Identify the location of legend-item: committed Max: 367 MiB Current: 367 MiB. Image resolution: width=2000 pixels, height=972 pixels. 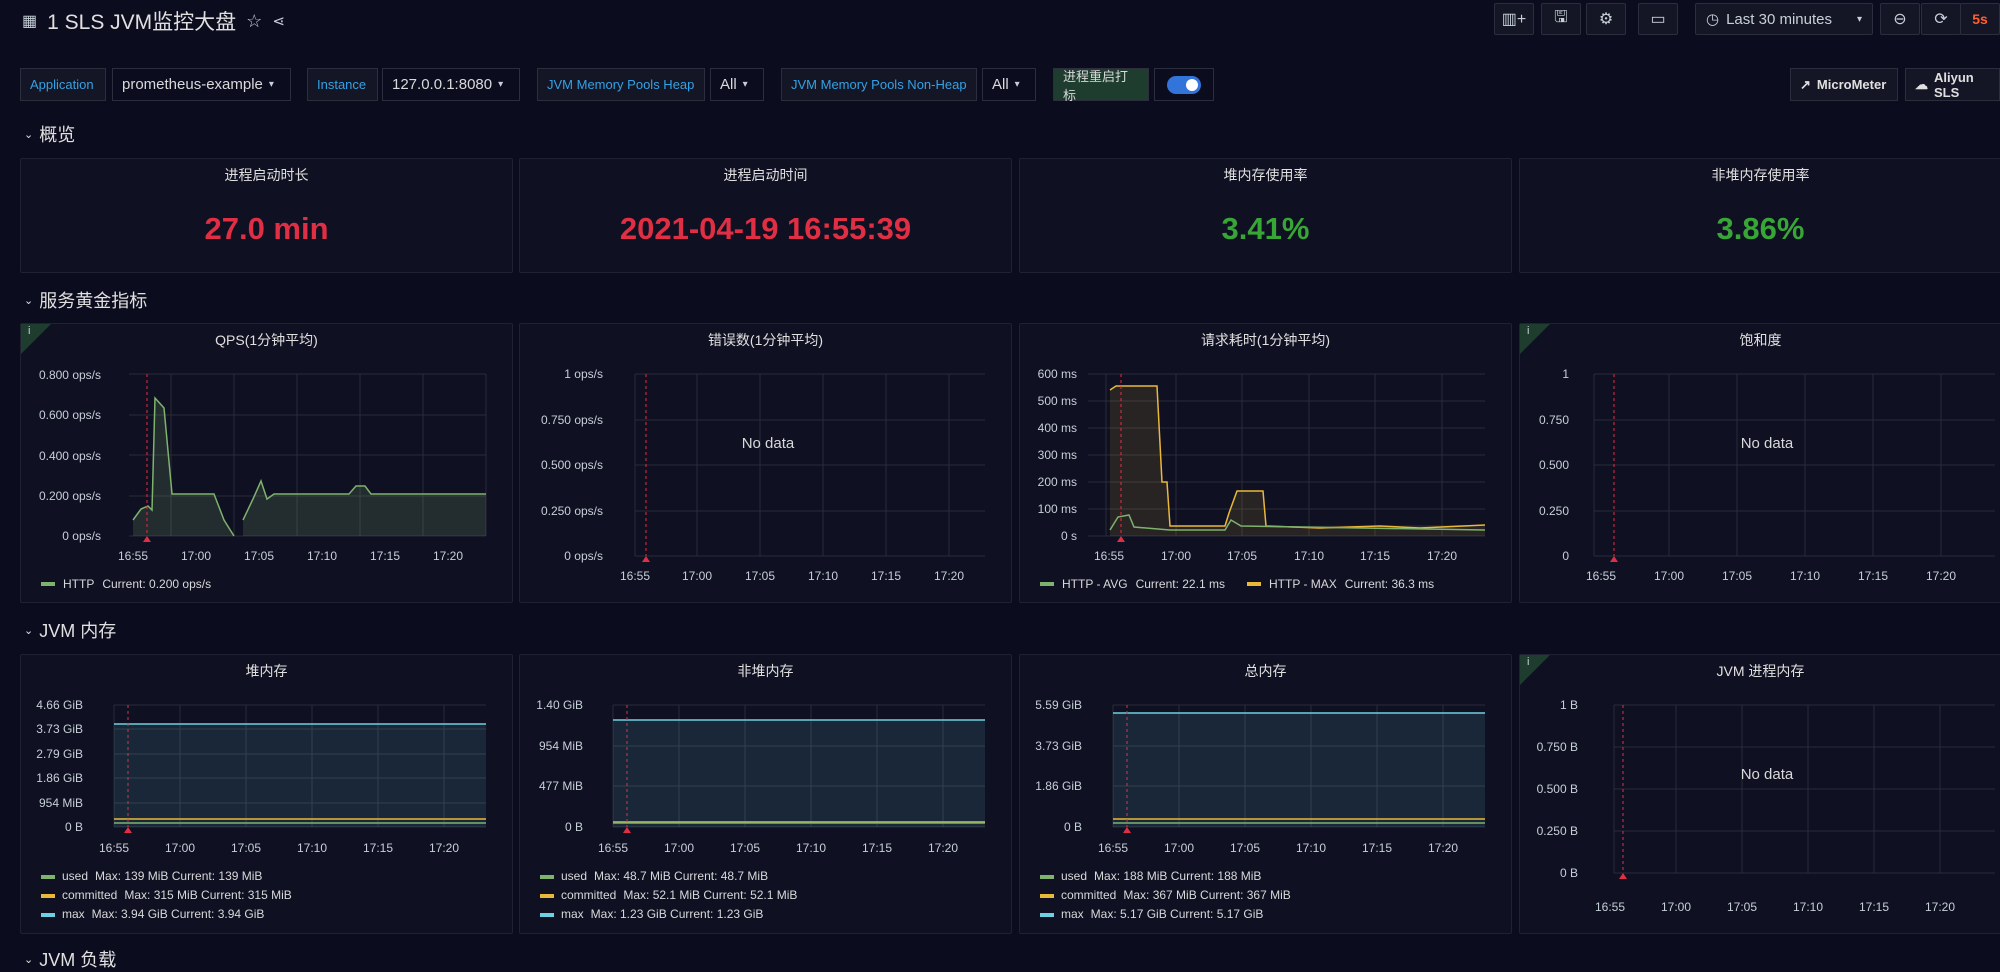
(1165, 895).